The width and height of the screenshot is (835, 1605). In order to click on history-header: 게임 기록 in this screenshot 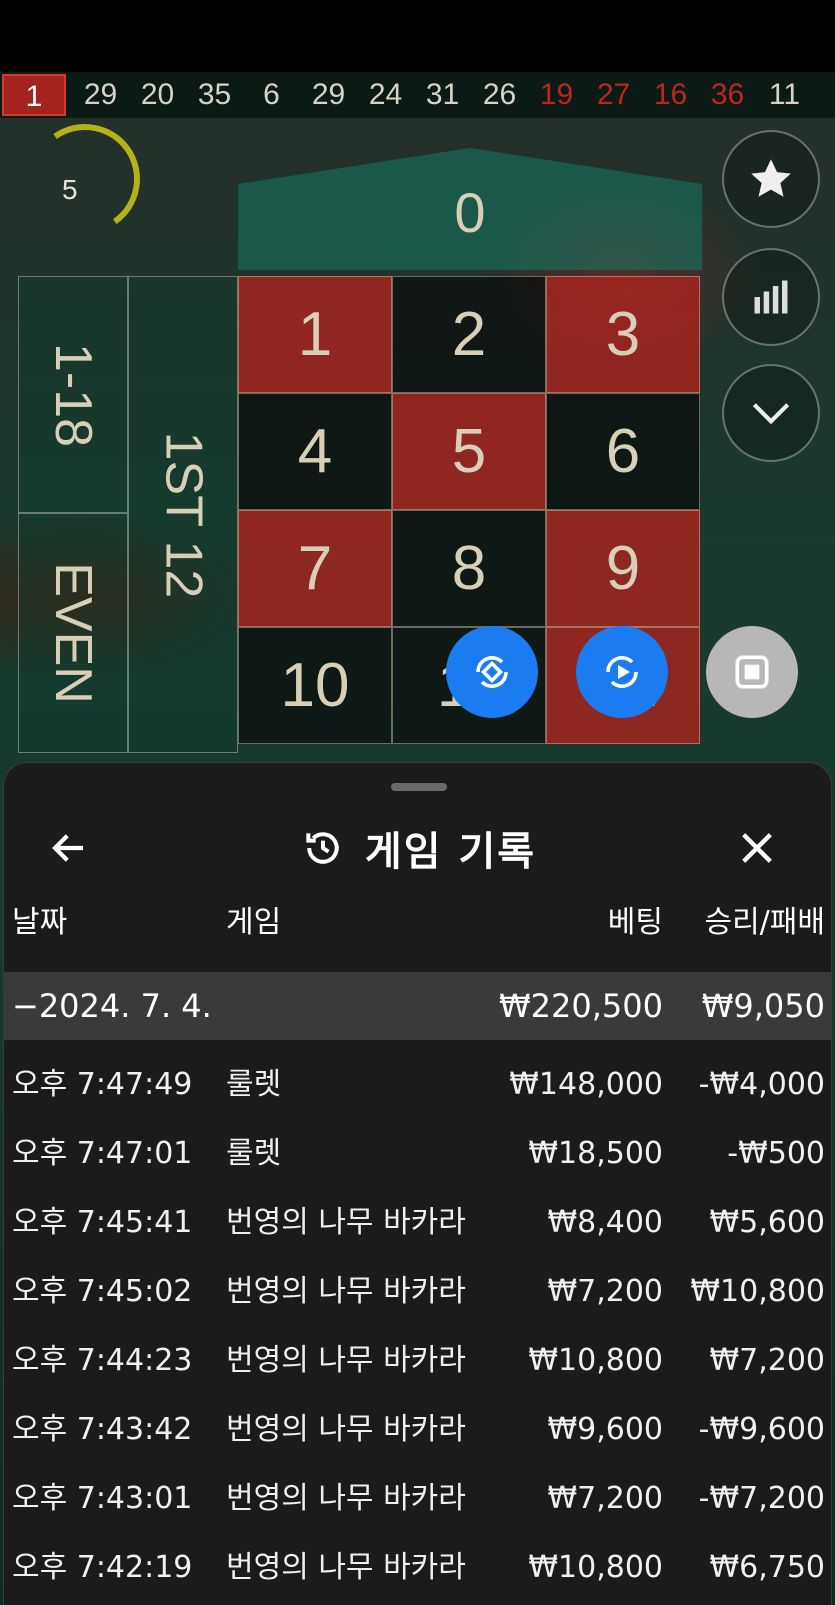, I will do `click(417, 848)`.